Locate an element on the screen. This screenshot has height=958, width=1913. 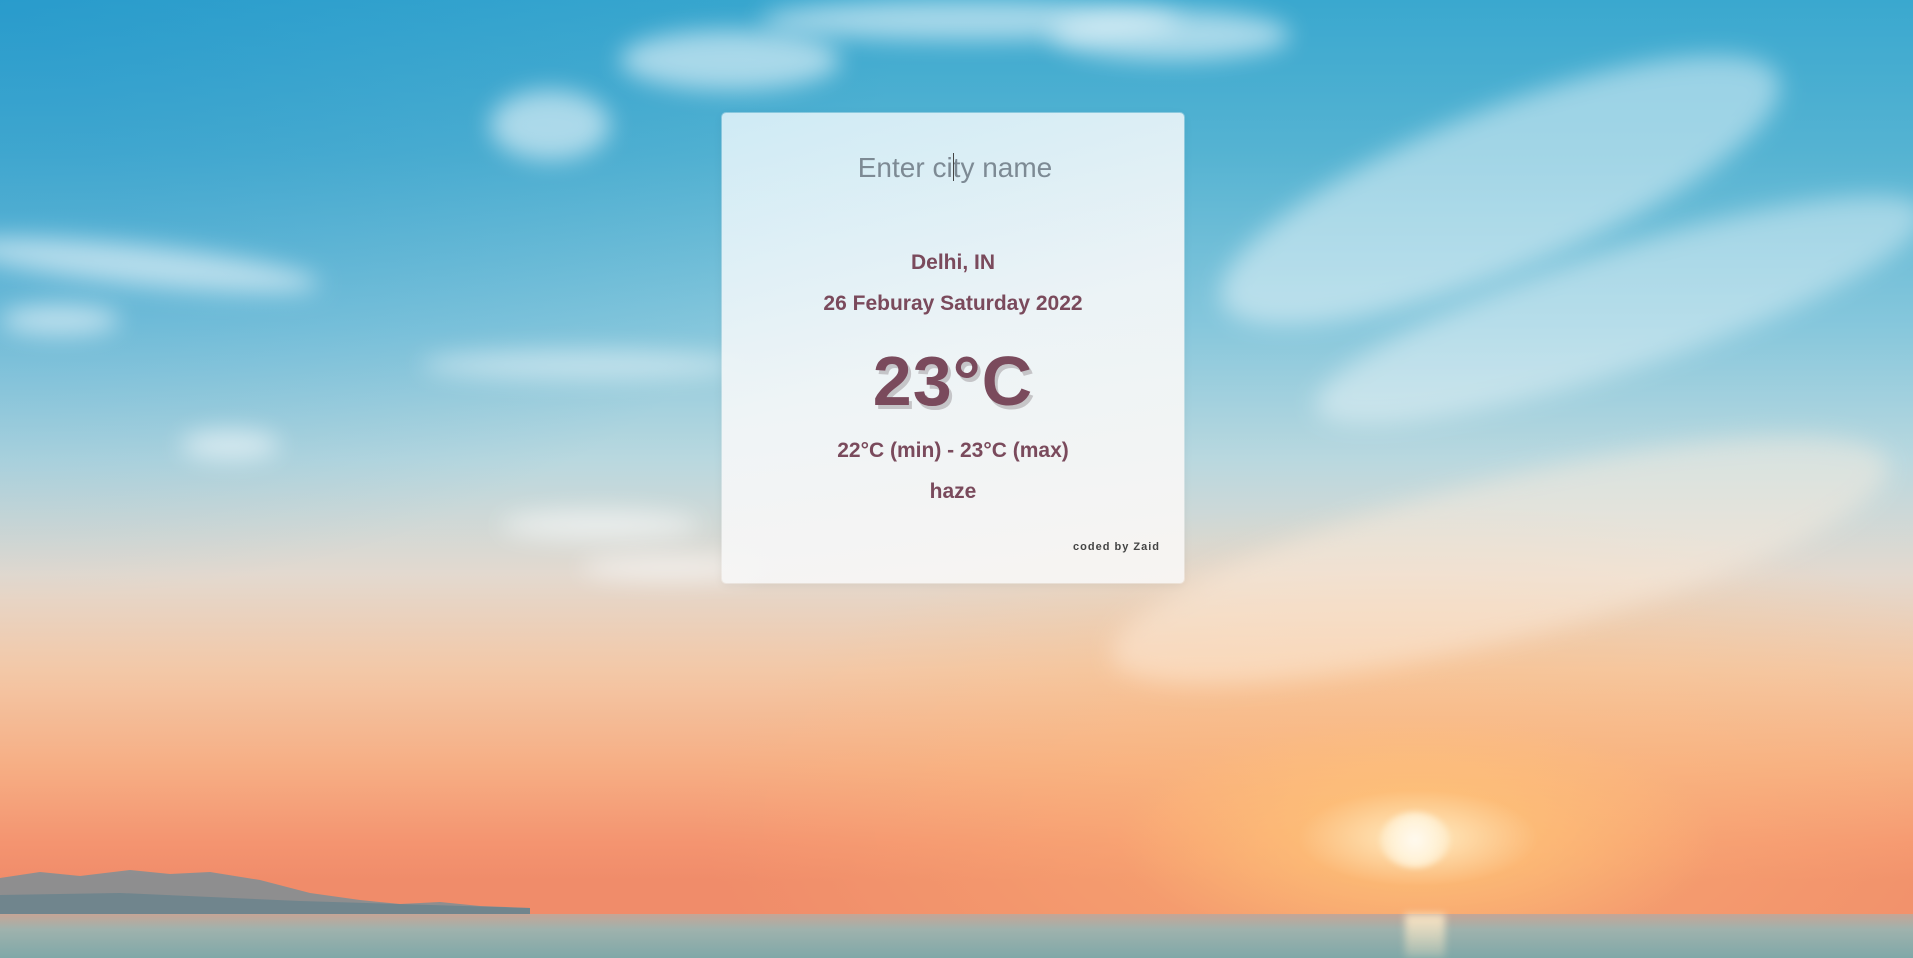
sun-reflection is located at coordinates (1425, 936).